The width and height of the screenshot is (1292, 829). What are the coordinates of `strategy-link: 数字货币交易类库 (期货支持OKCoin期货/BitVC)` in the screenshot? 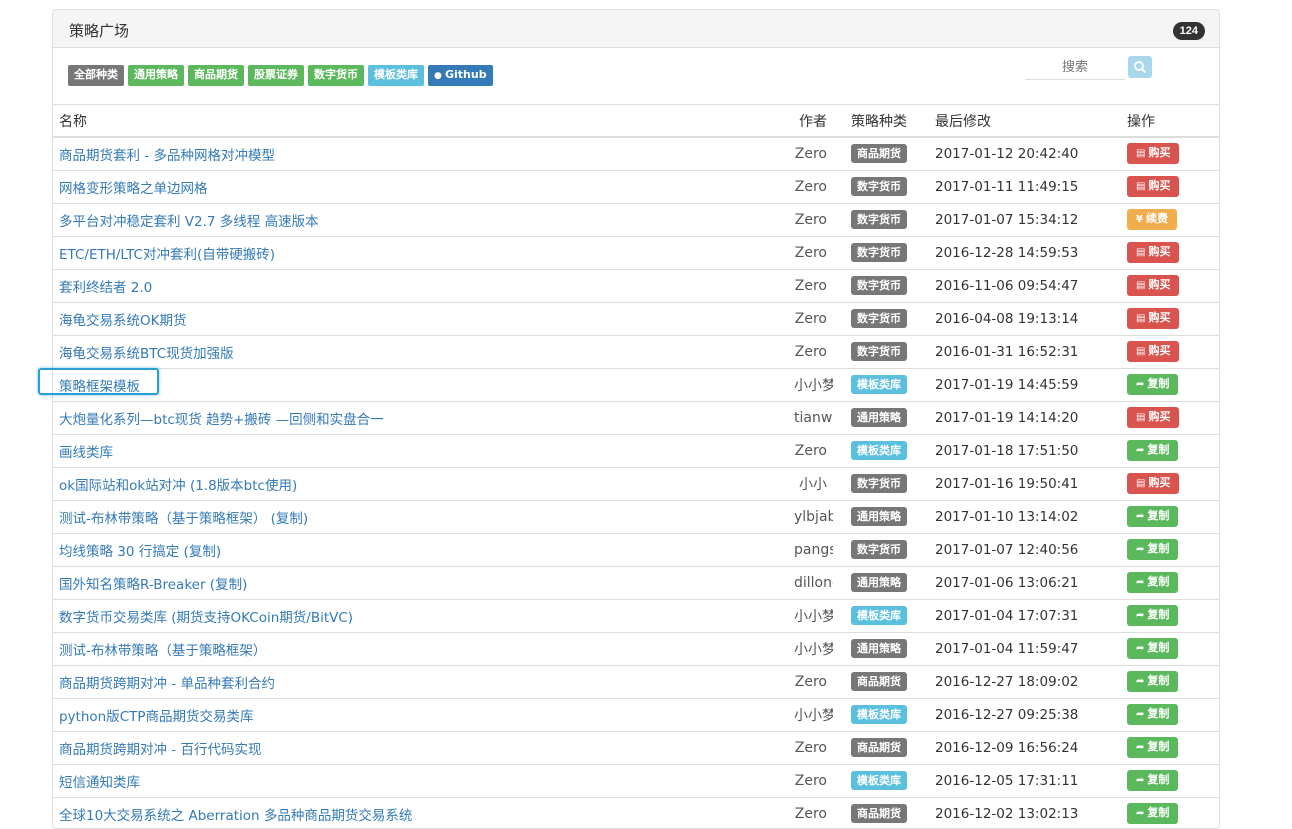 It's located at (206, 618).